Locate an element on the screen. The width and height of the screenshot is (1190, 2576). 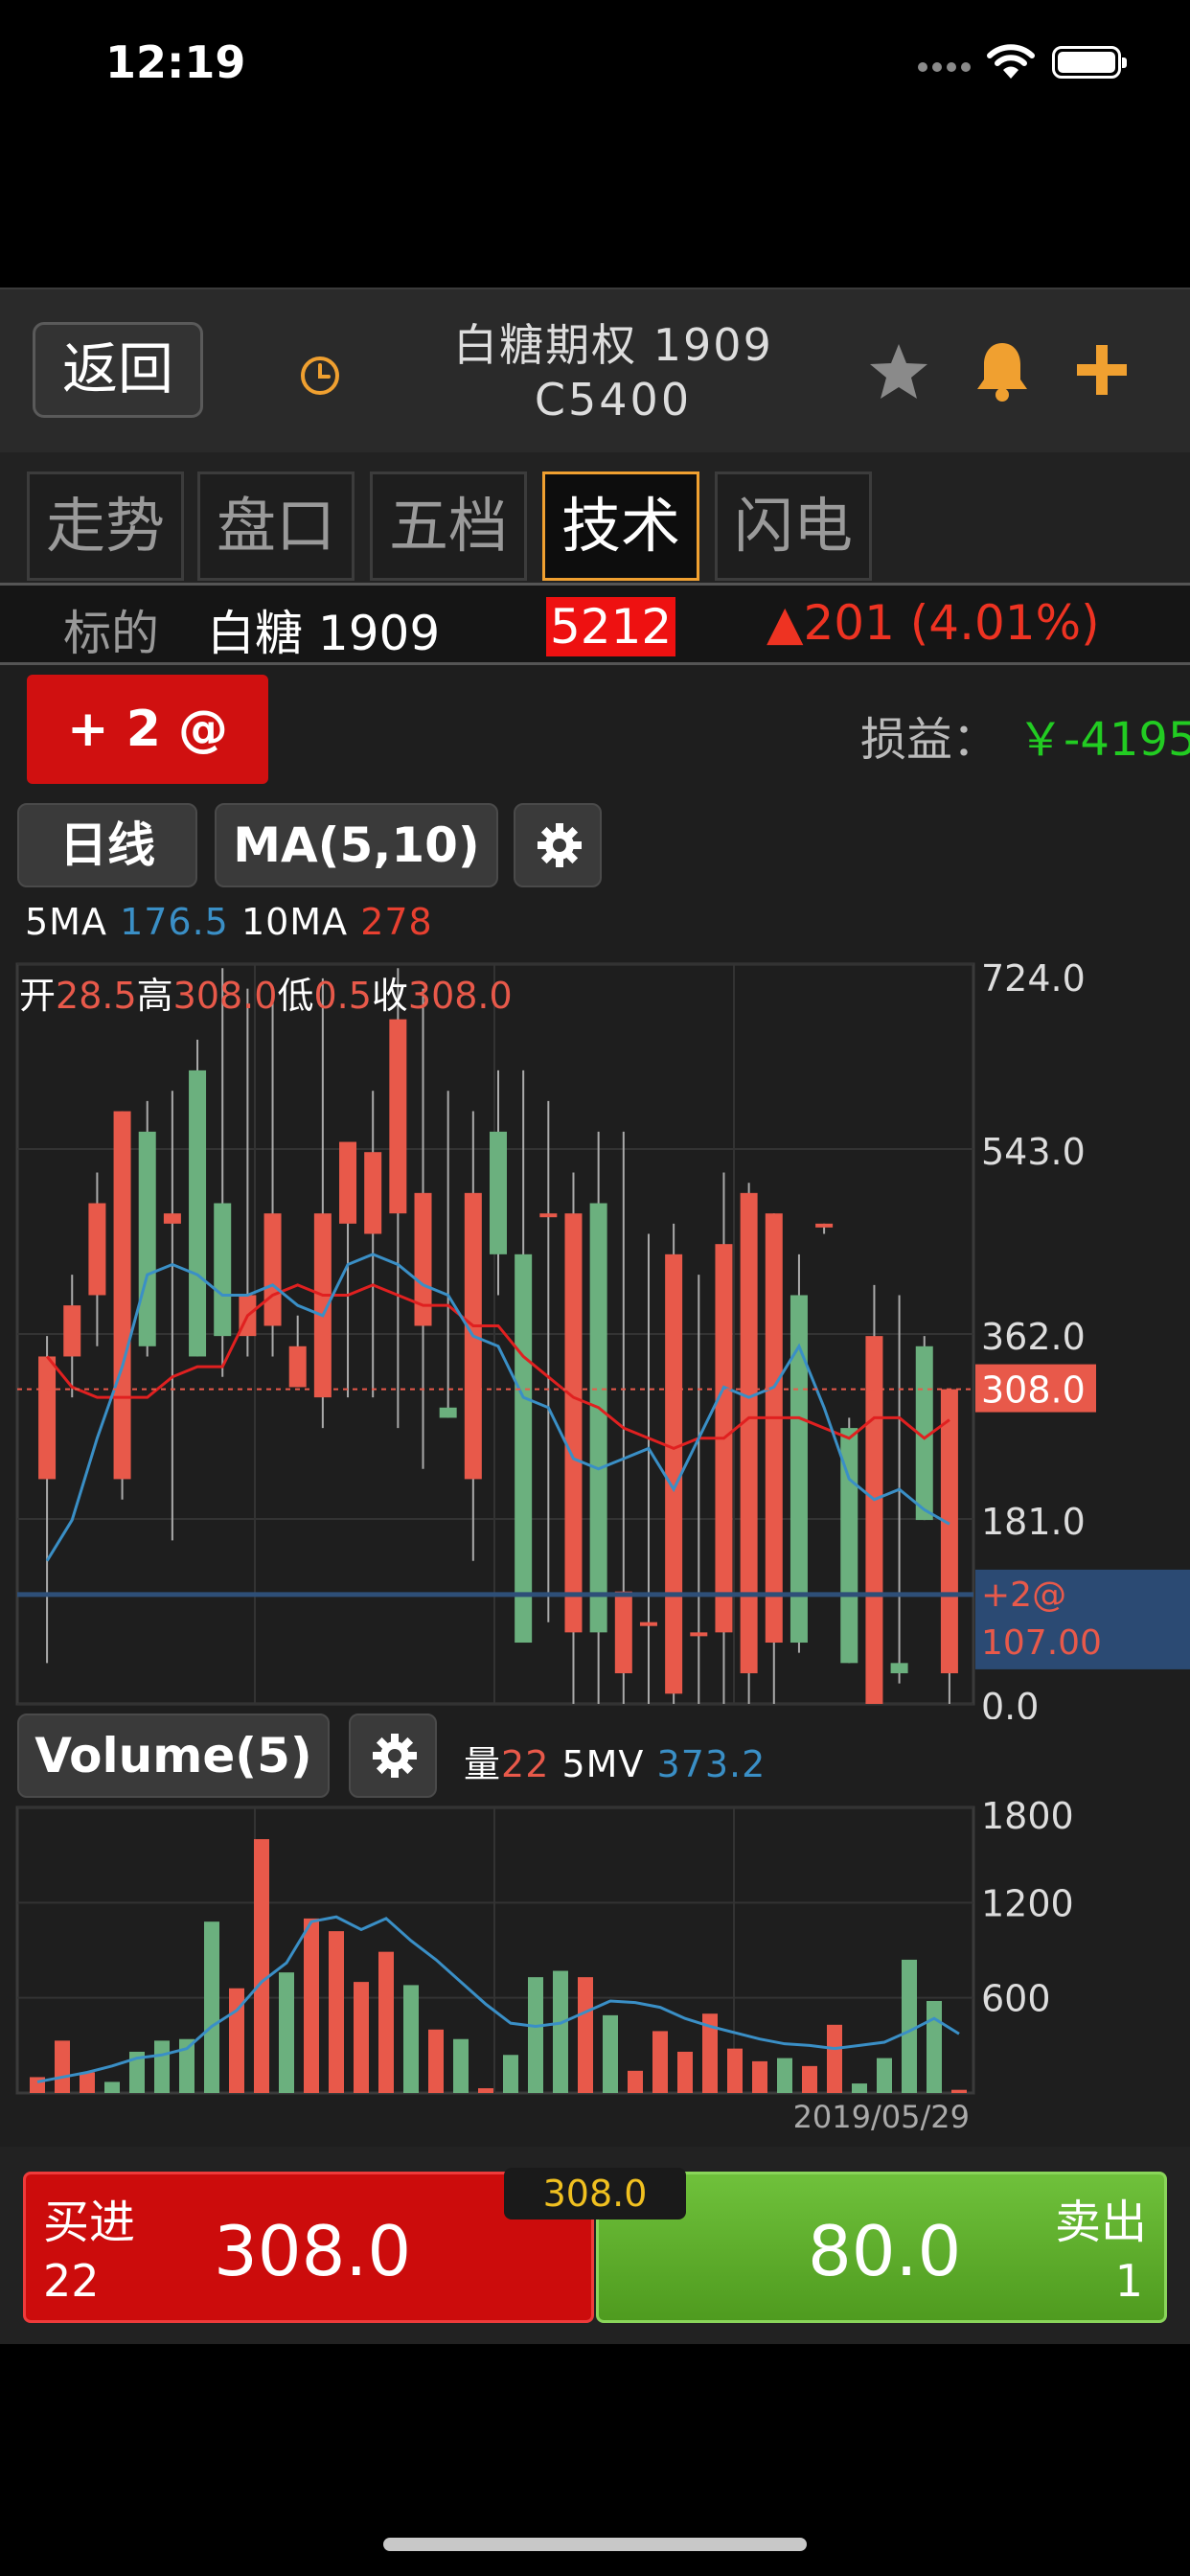
ohlc-legend: 开28.5高308.0低0.5收308.0 is located at coordinates (266, 993).